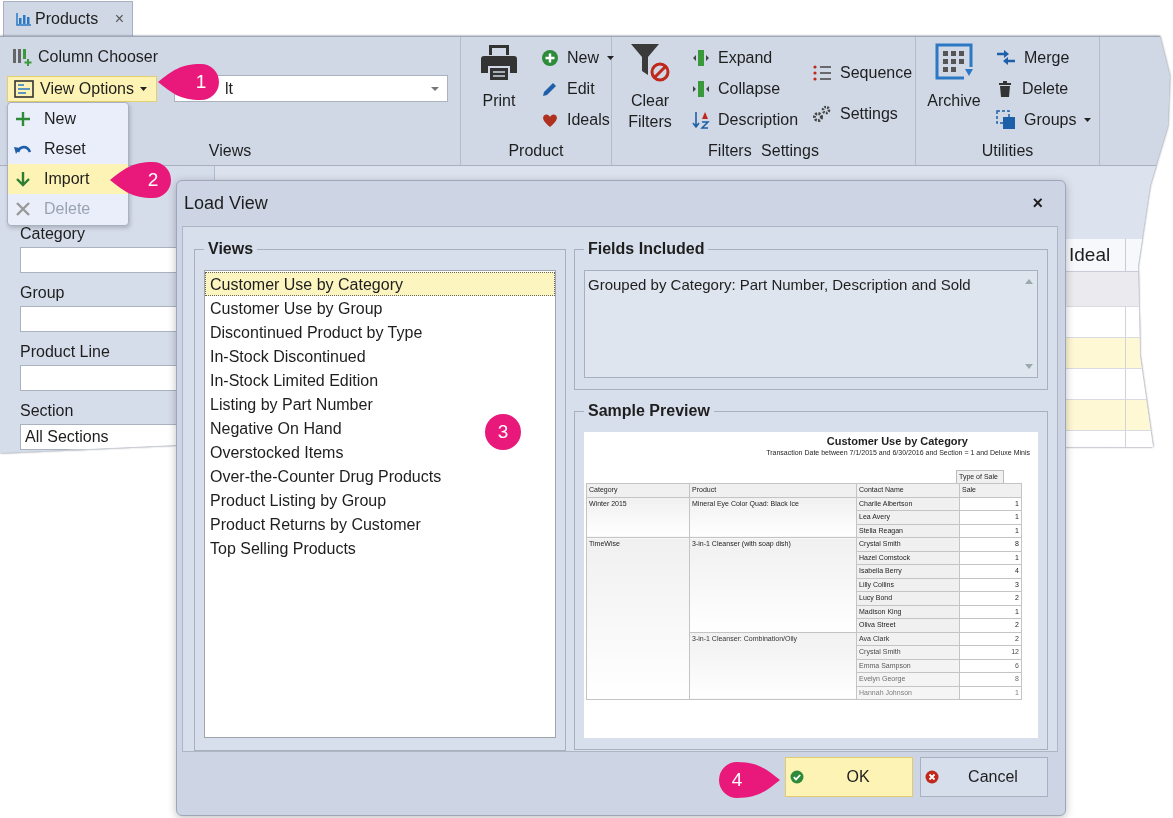  What do you see at coordinates (119, 19) in the screenshot?
I see `tab-close-button: ×` at bounding box center [119, 19].